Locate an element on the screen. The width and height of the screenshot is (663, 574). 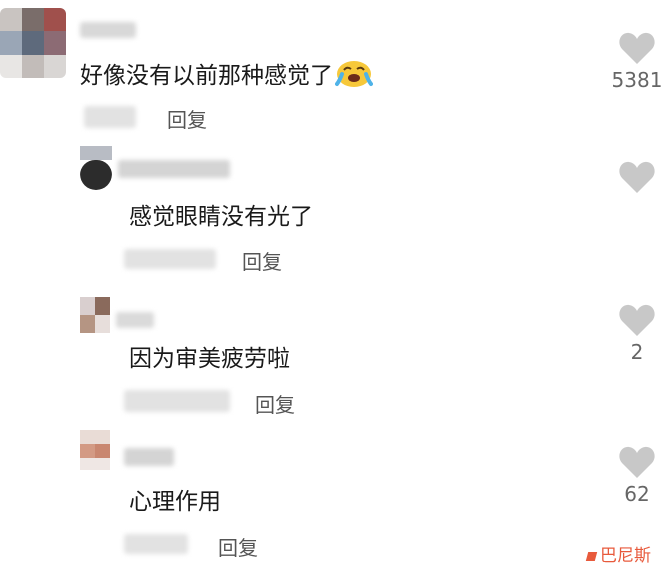
crying-face-icon is located at coordinates (354, 76).